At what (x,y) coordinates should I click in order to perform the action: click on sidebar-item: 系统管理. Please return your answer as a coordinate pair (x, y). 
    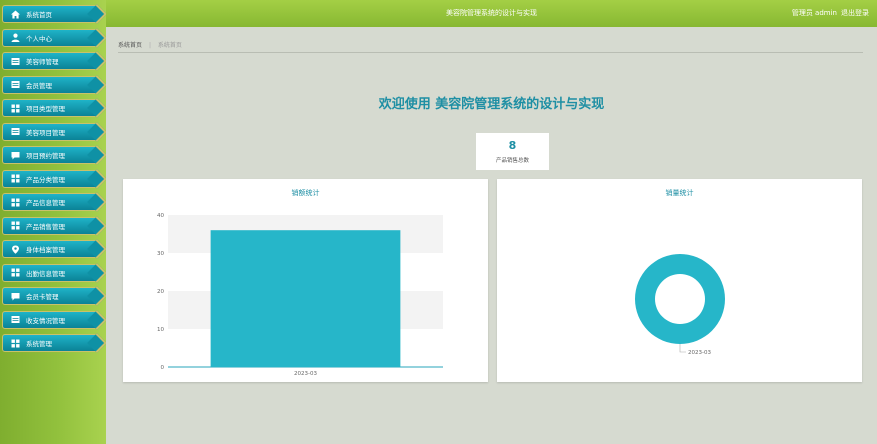
    Looking at the image, I should click on (50, 343).